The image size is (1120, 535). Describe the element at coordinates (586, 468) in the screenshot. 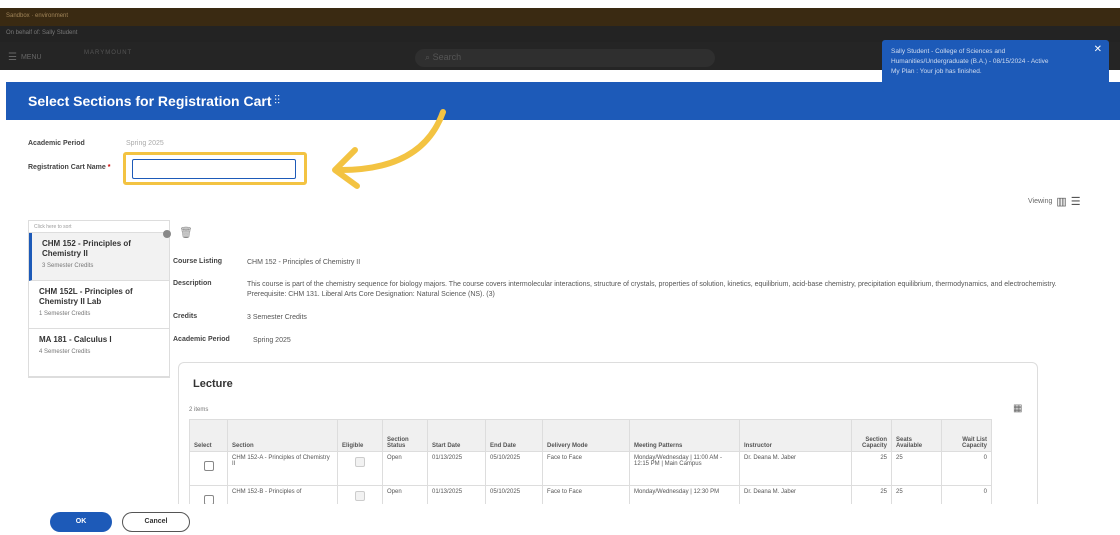

I see `delivery-mode-cell: Face to Face` at that location.